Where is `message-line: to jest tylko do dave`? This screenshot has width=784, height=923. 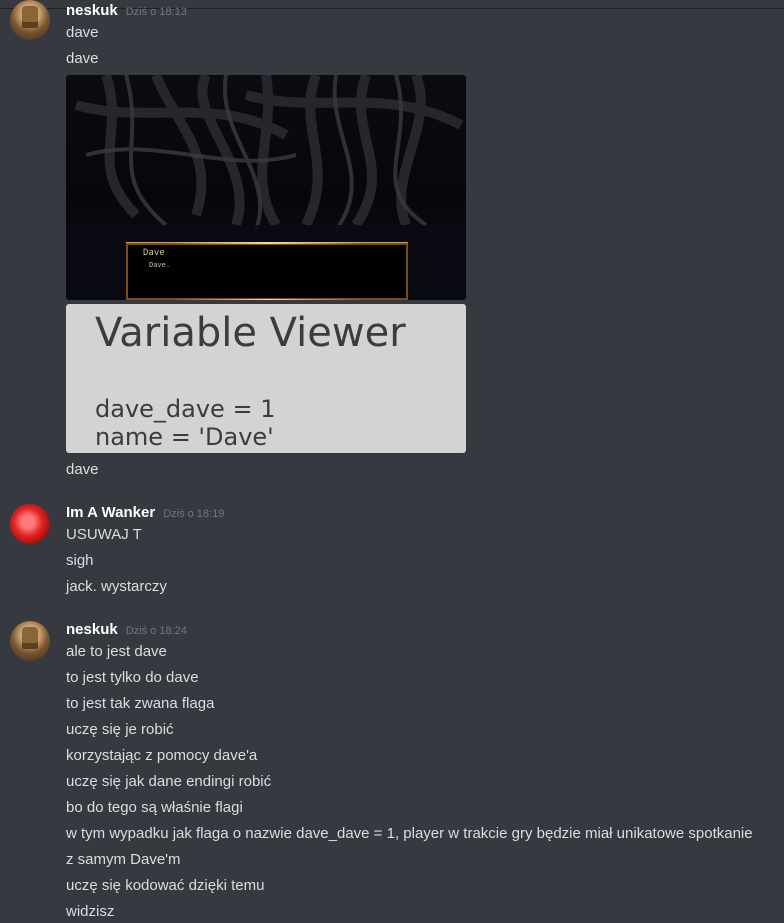
message-line: to jest tylko do dave is located at coordinates (132, 677).